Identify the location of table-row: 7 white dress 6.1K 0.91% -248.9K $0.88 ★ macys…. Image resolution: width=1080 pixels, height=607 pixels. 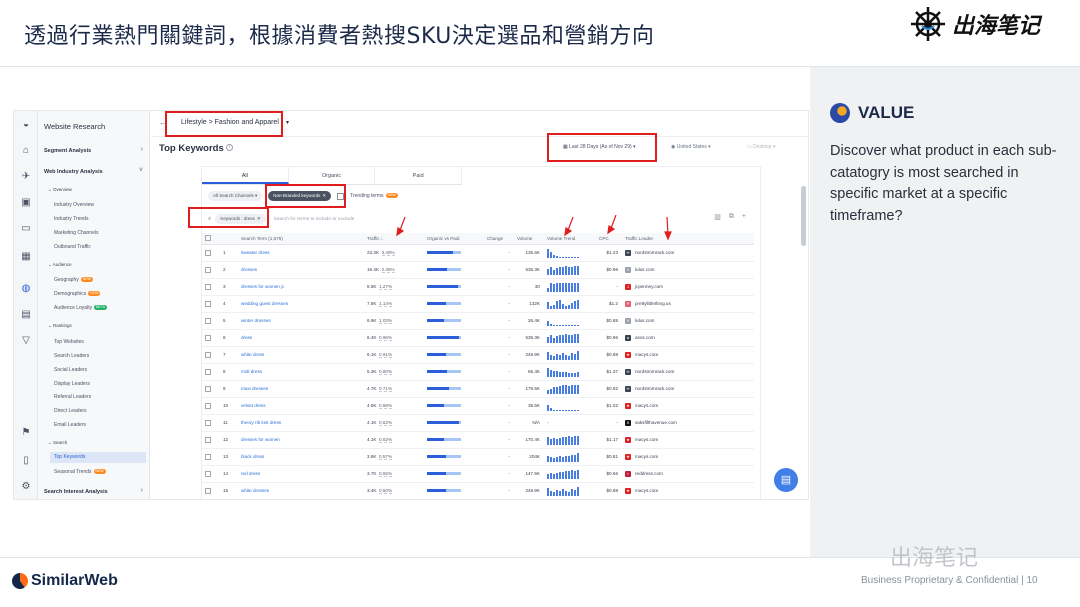
(478, 355).